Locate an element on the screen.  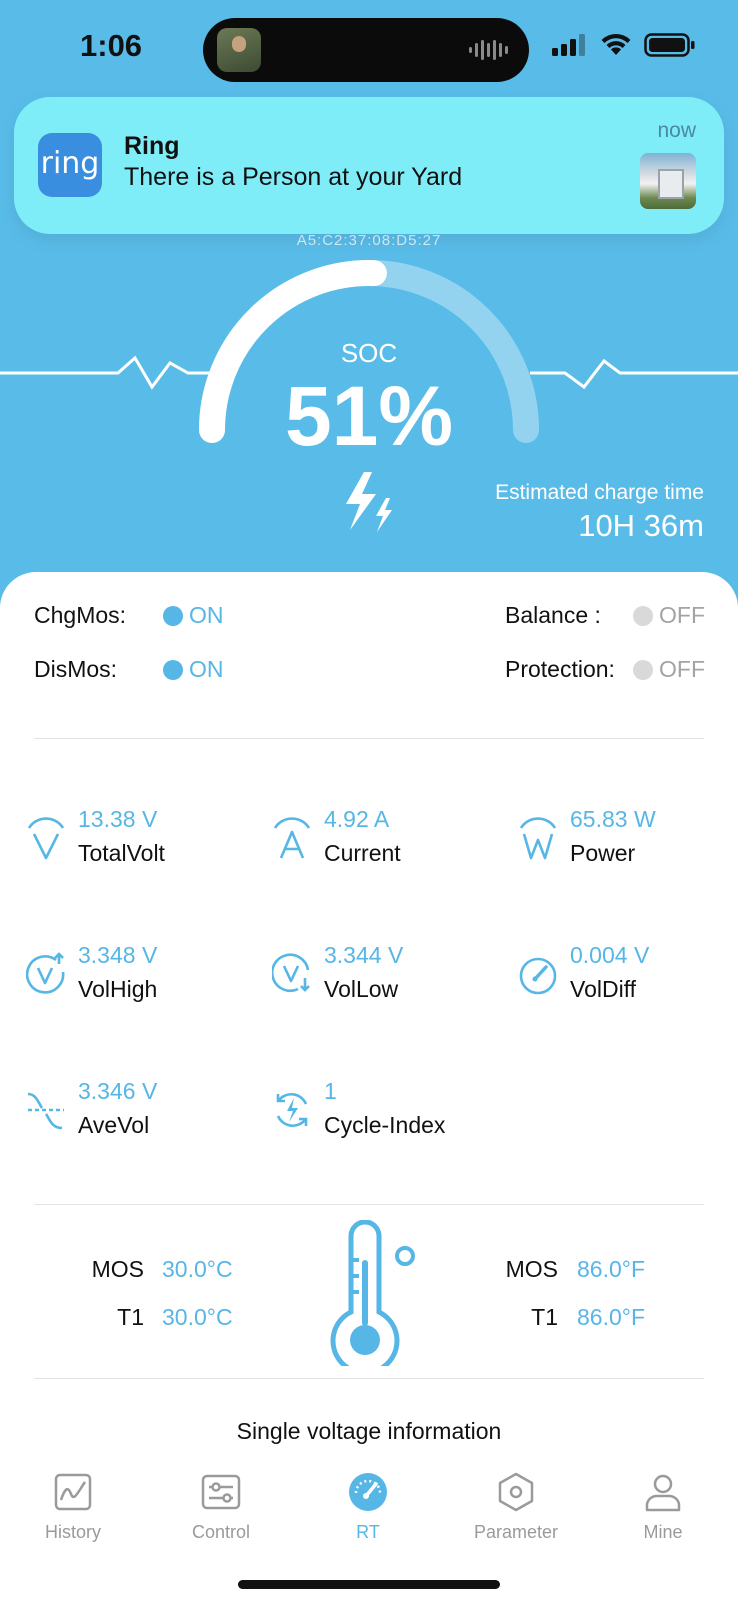
notification-thumbnail is located at coordinates (668, 181).